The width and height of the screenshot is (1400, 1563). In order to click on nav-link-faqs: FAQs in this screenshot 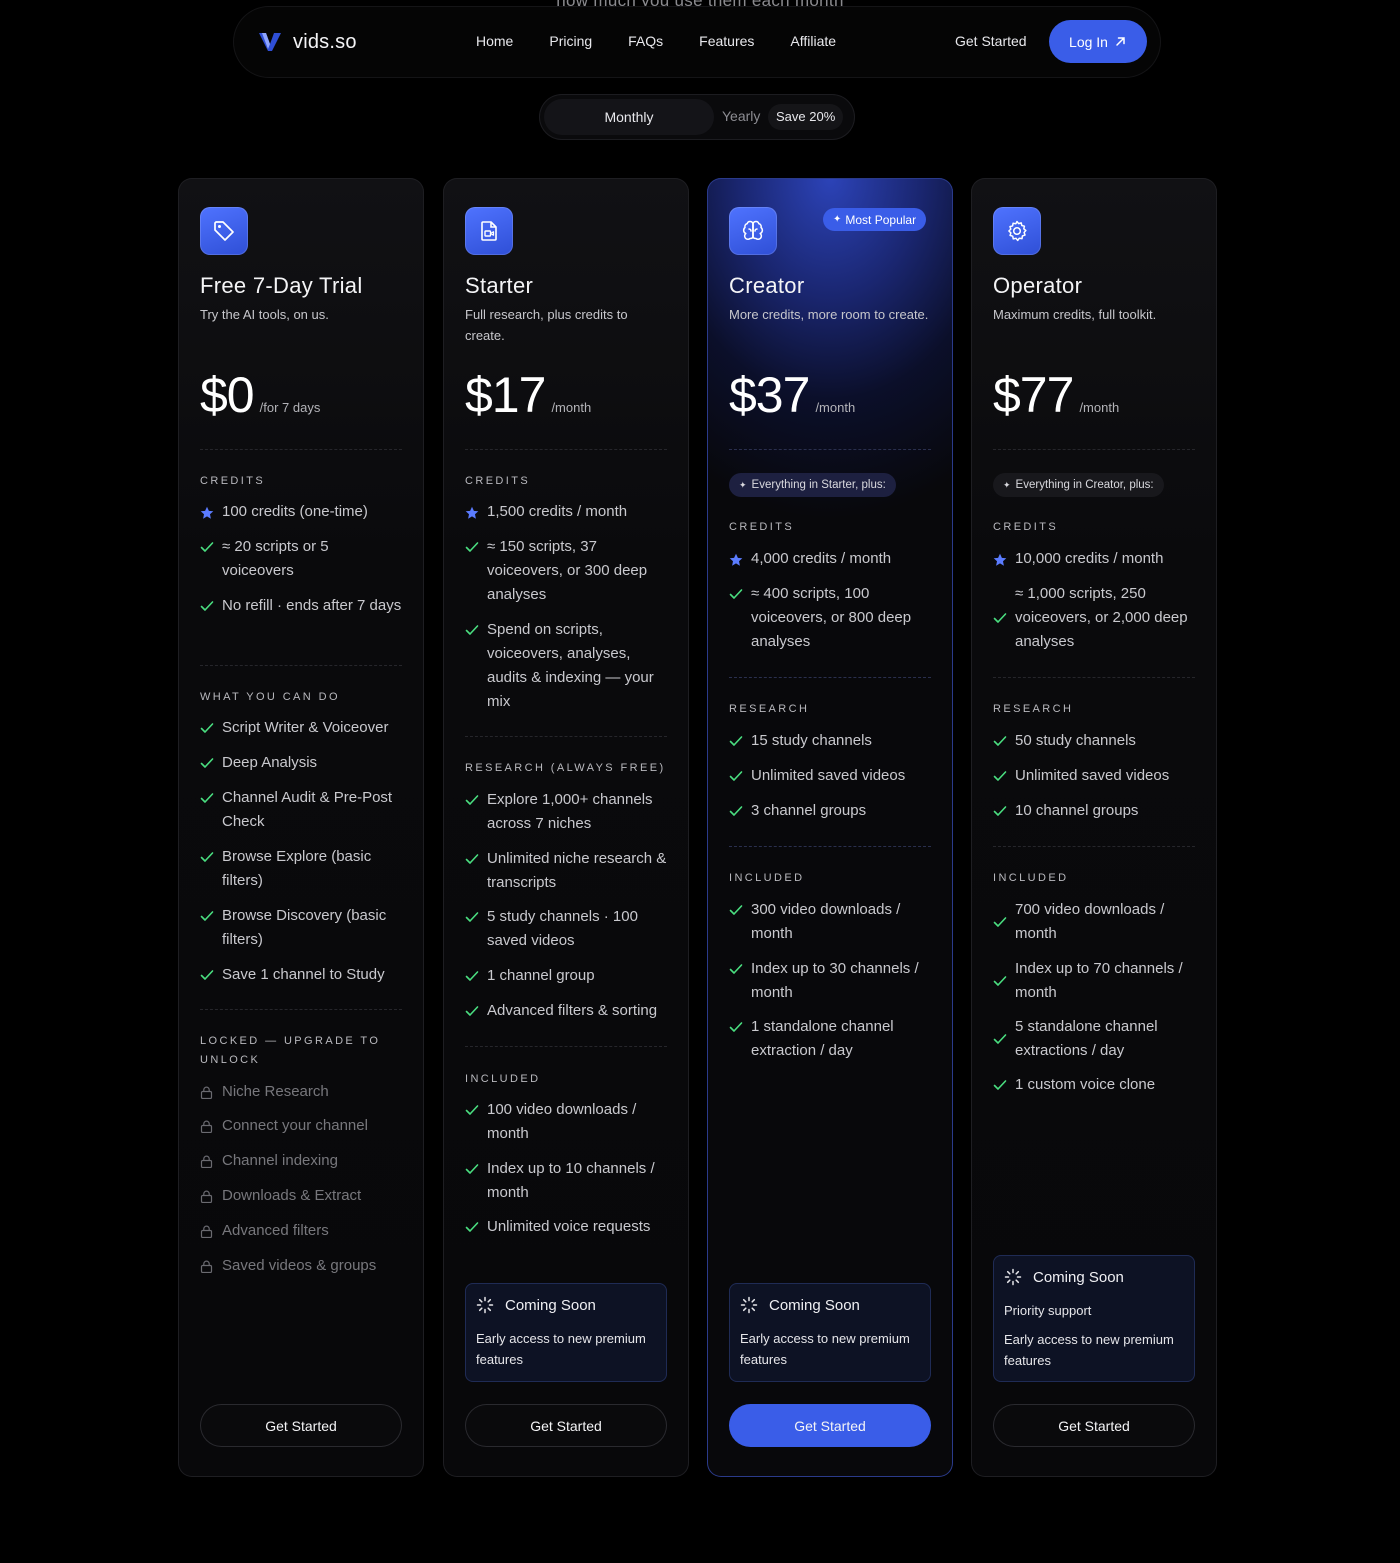, I will do `click(645, 41)`.